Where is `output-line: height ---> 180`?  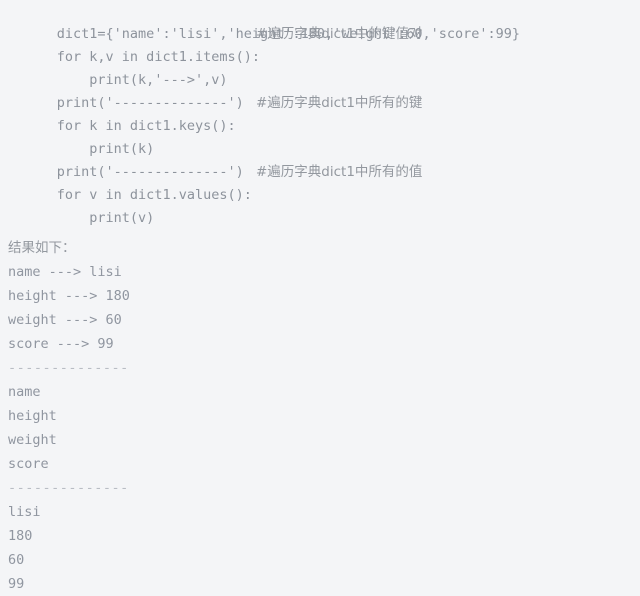 output-line: height ---> 180 is located at coordinates (69, 296).